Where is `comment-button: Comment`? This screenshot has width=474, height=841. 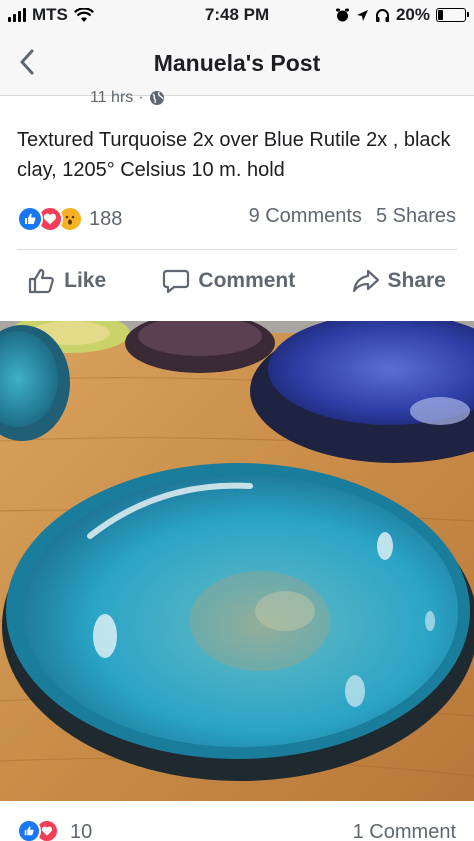 comment-button: Comment is located at coordinates (228, 281).